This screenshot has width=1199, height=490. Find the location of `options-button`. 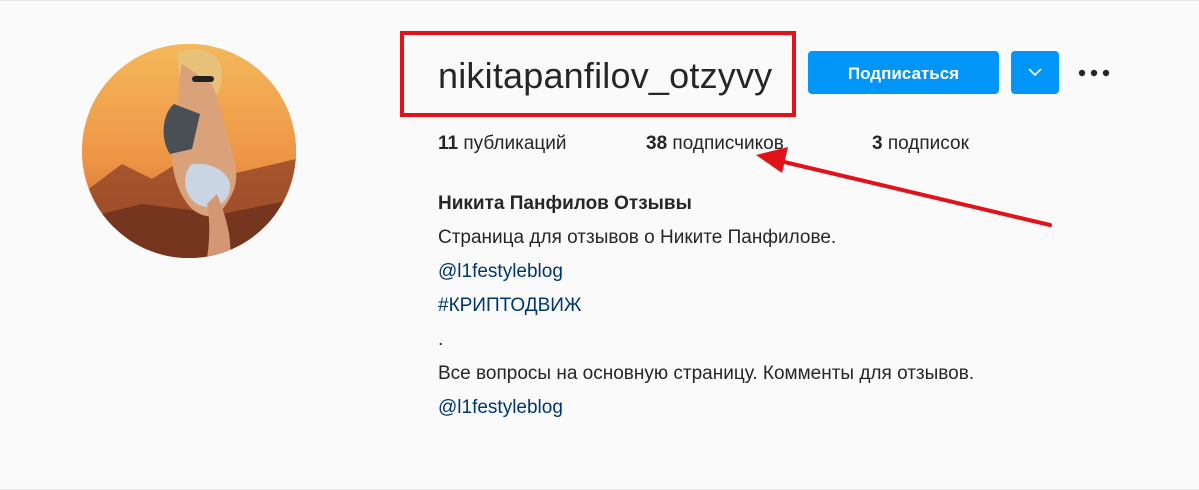

options-button is located at coordinates (1094, 73).